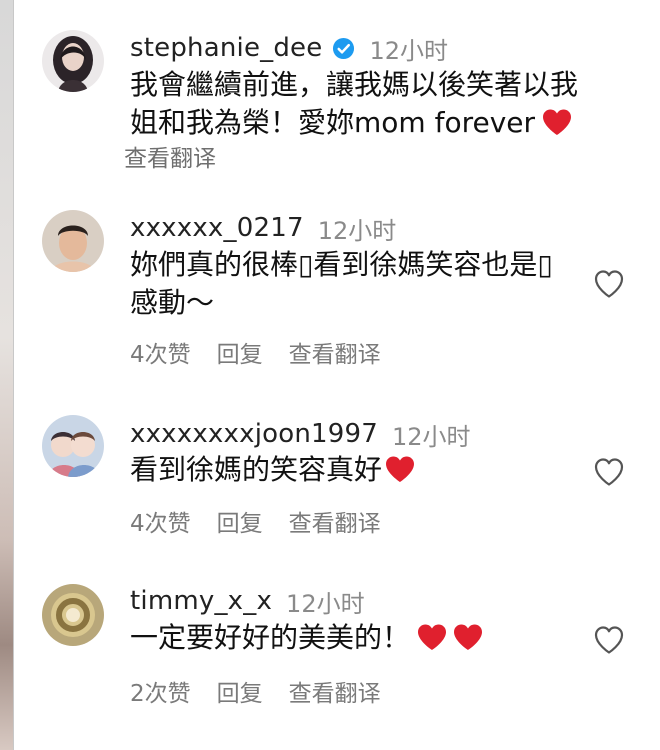  What do you see at coordinates (254, 434) in the screenshot?
I see `username: xxxxxxxxjoon1997` at bounding box center [254, 434].